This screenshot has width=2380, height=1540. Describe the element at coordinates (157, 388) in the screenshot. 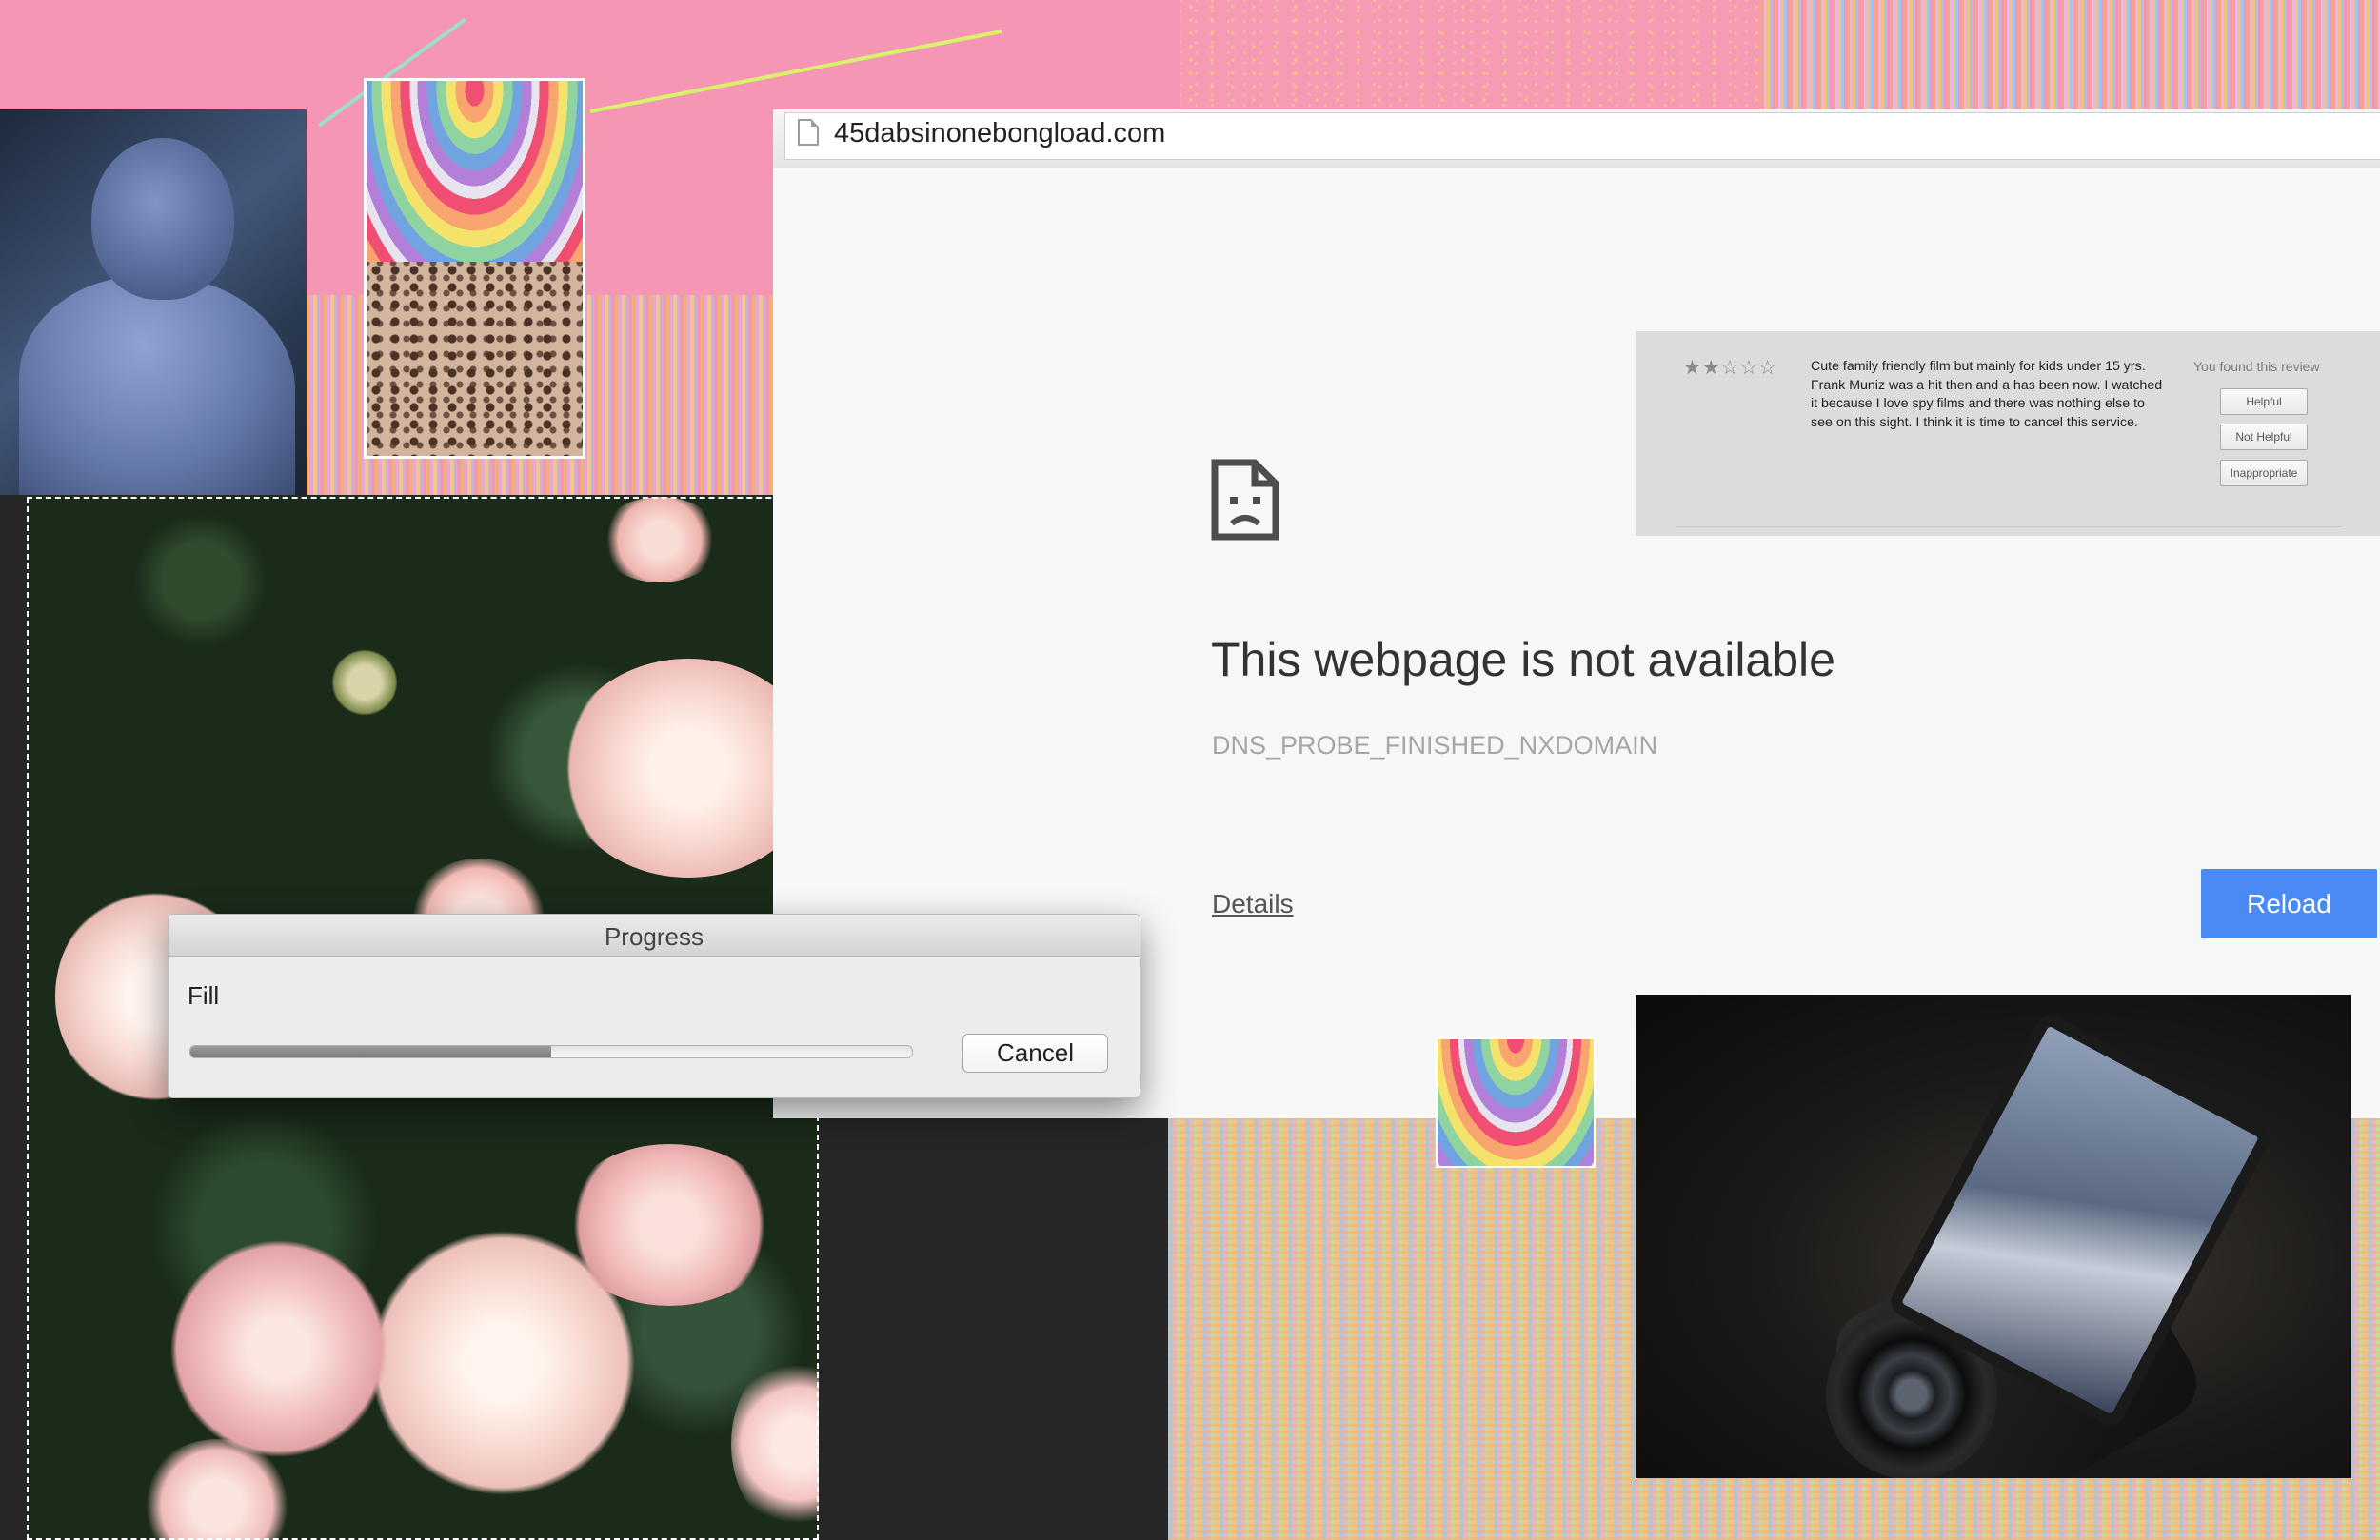

I see `statue-torso` at that location.